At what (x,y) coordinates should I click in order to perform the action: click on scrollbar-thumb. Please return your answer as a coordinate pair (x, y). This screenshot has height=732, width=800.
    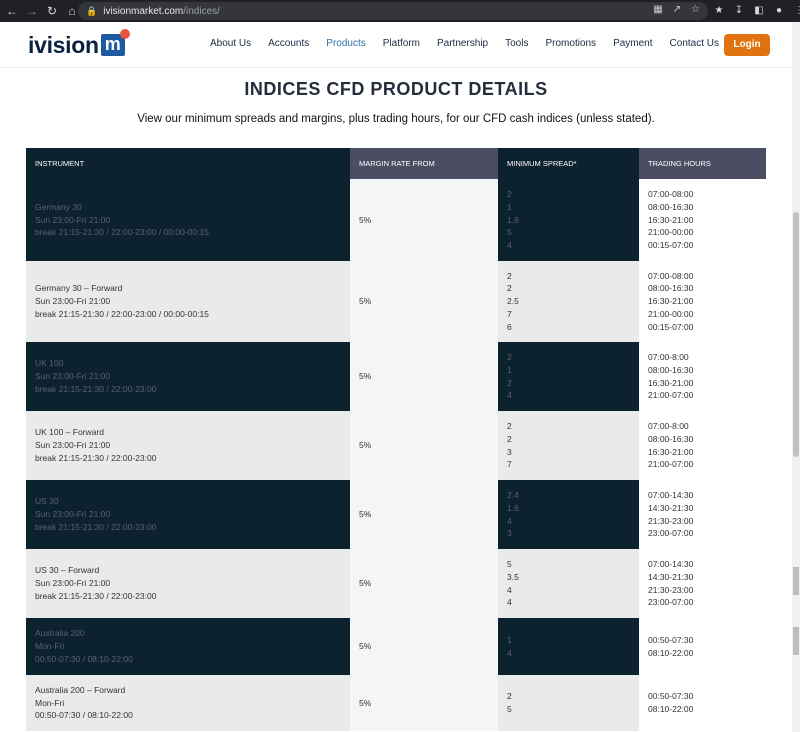
    Looking at the image, I should click on (796, 334).